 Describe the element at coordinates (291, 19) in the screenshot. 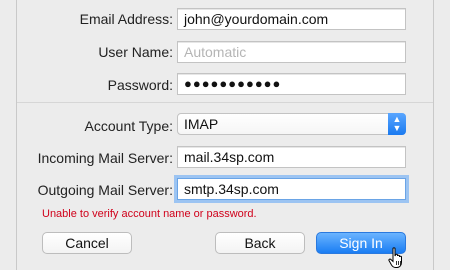

I see `email-field: john@yourdomain.com` at that location.